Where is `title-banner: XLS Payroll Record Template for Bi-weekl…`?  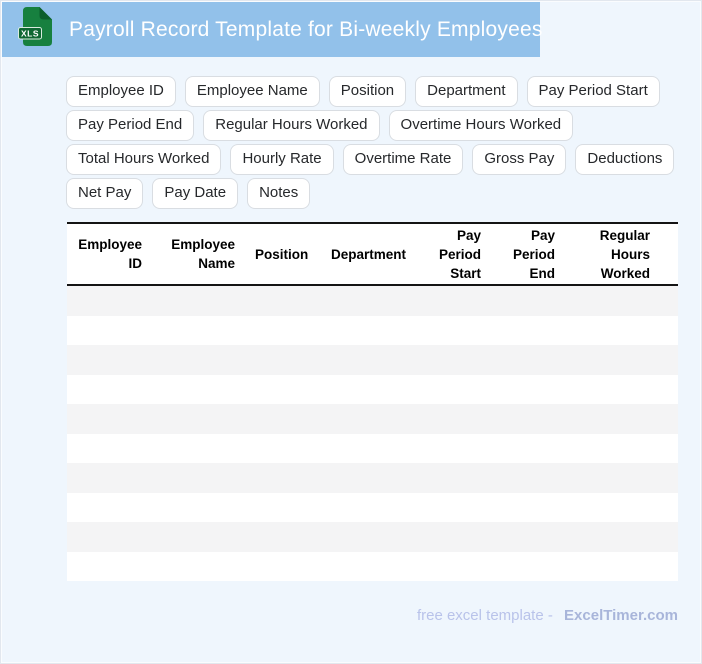
title-banner: XLS Payroll Record Template for Bi-weekl… is located at coordinates (272, 29).